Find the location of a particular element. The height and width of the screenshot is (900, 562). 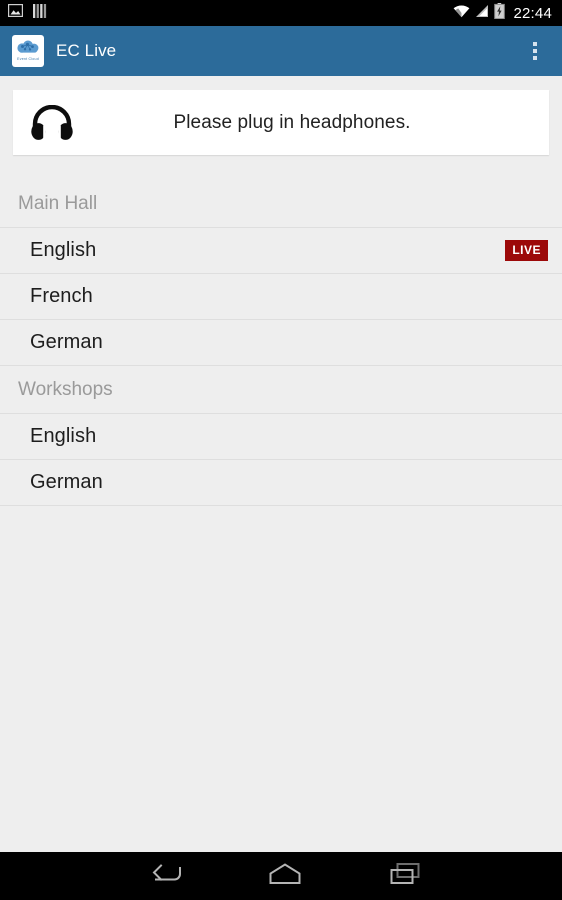

battery-charging-icon is located at coordinates (500, 13).